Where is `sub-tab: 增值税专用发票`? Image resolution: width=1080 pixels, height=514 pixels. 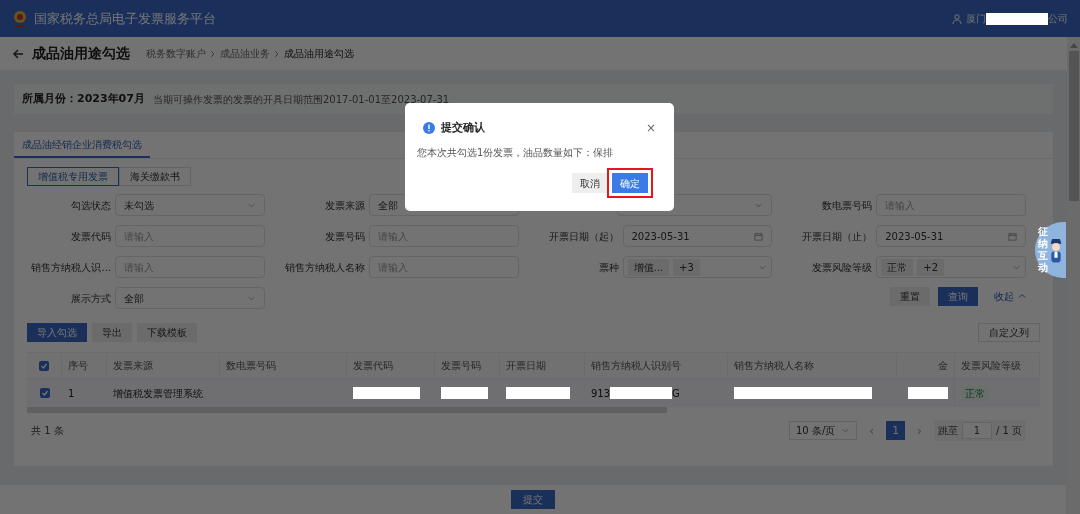 sub-tab: 增值税专用发票 is located at coordinates (73, 176).